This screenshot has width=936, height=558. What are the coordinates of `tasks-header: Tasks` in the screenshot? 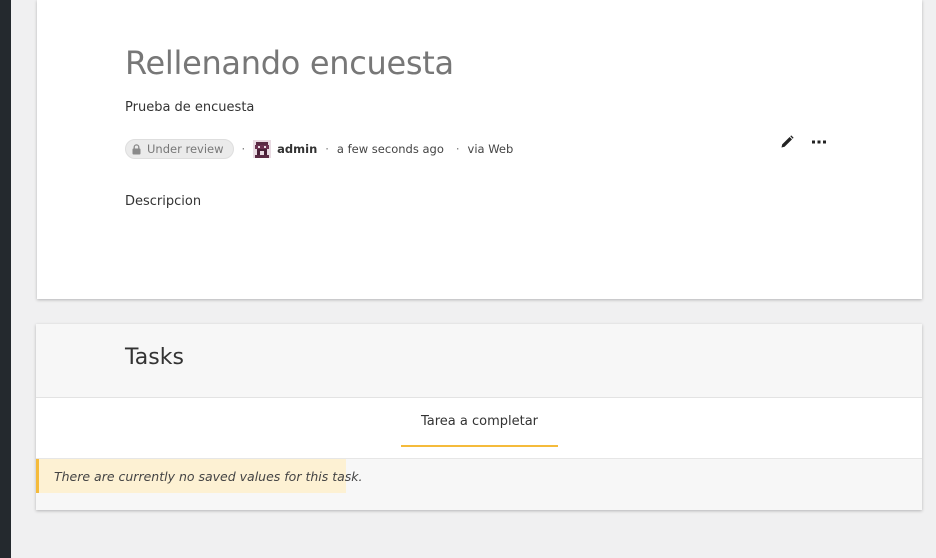 It's located at (479, 361).